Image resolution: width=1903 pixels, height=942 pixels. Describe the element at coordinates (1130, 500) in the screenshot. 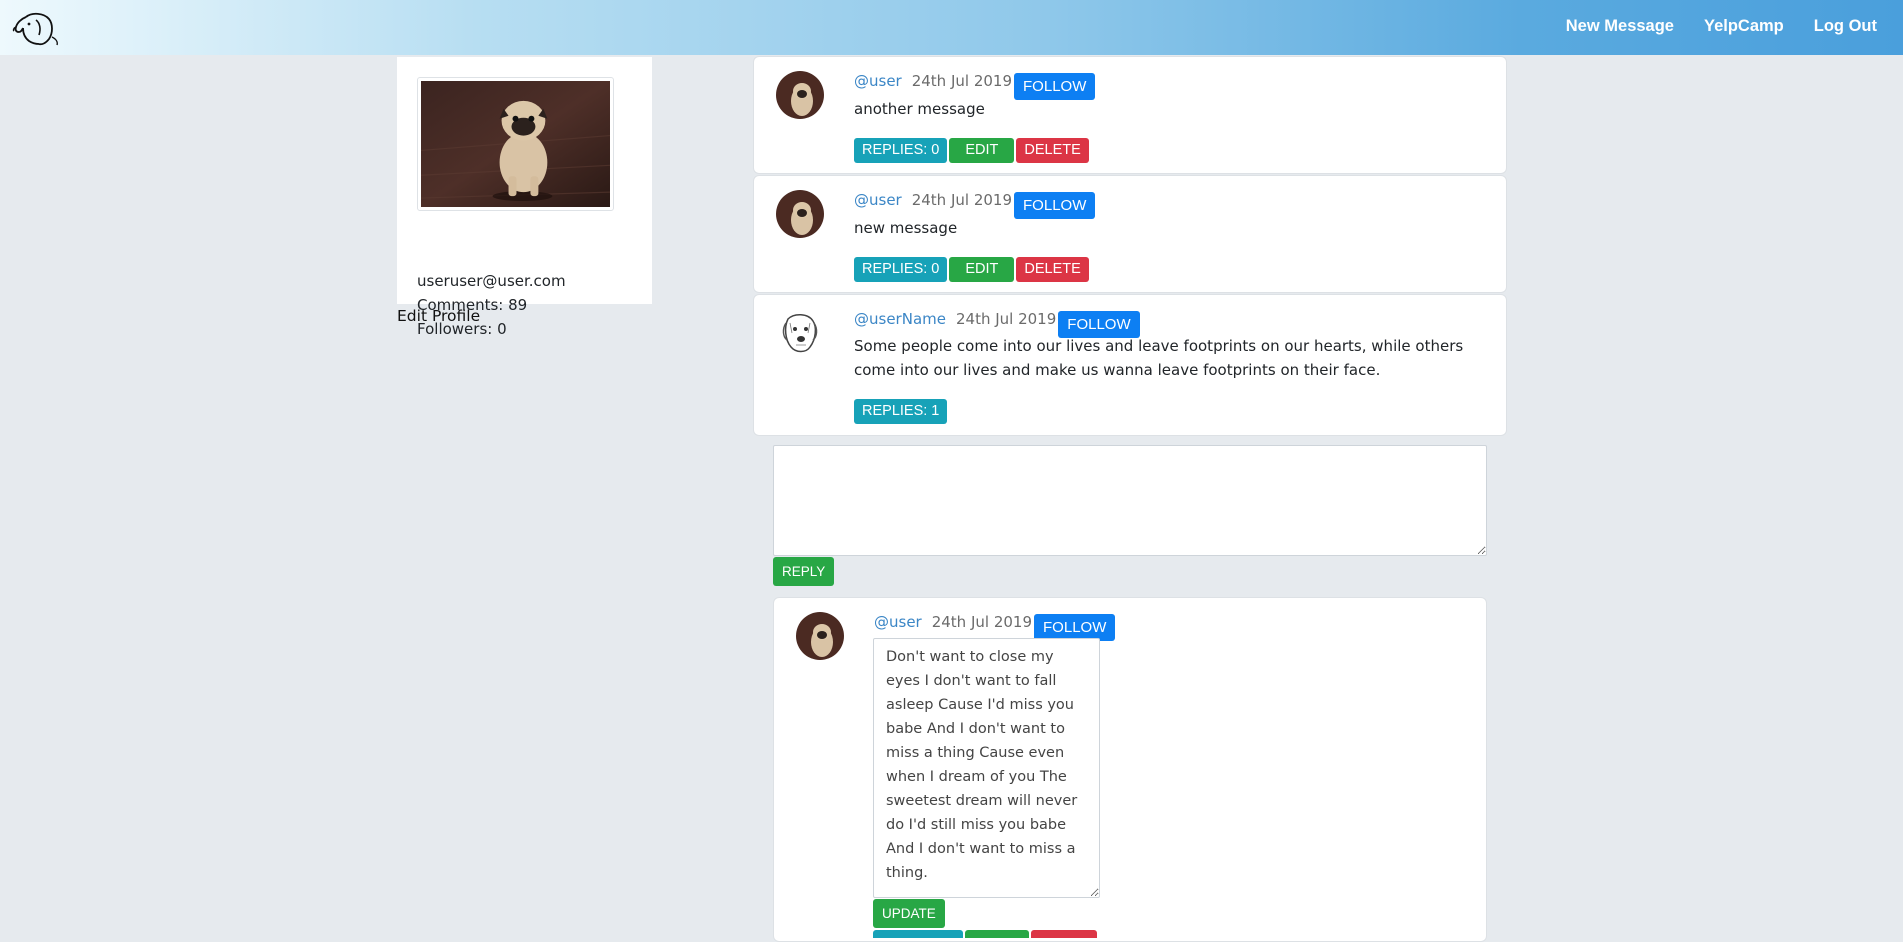

I see `reply-textarea` at that location.